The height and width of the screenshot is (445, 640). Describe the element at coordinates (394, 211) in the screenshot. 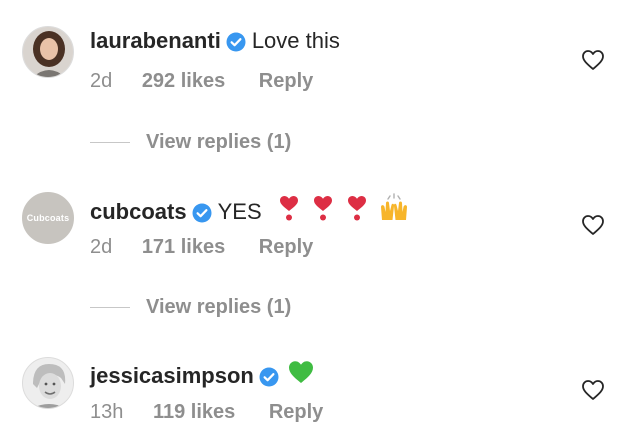

I see `raising-hands-icon` at that location.